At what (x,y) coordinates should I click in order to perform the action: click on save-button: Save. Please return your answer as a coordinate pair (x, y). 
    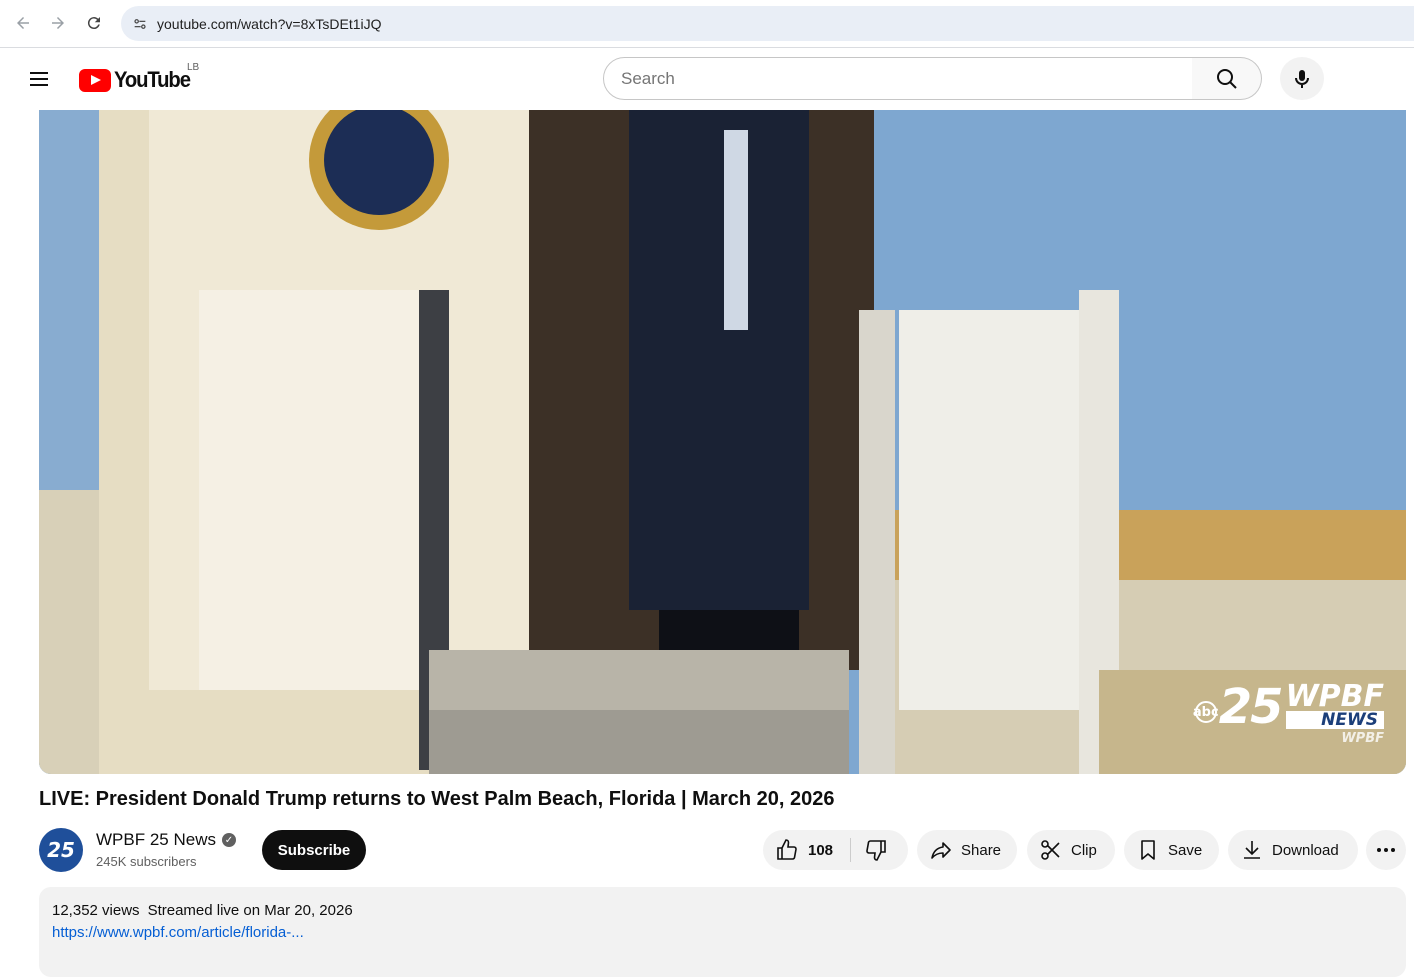
    Looking at the image, I should click on (1171, 850).